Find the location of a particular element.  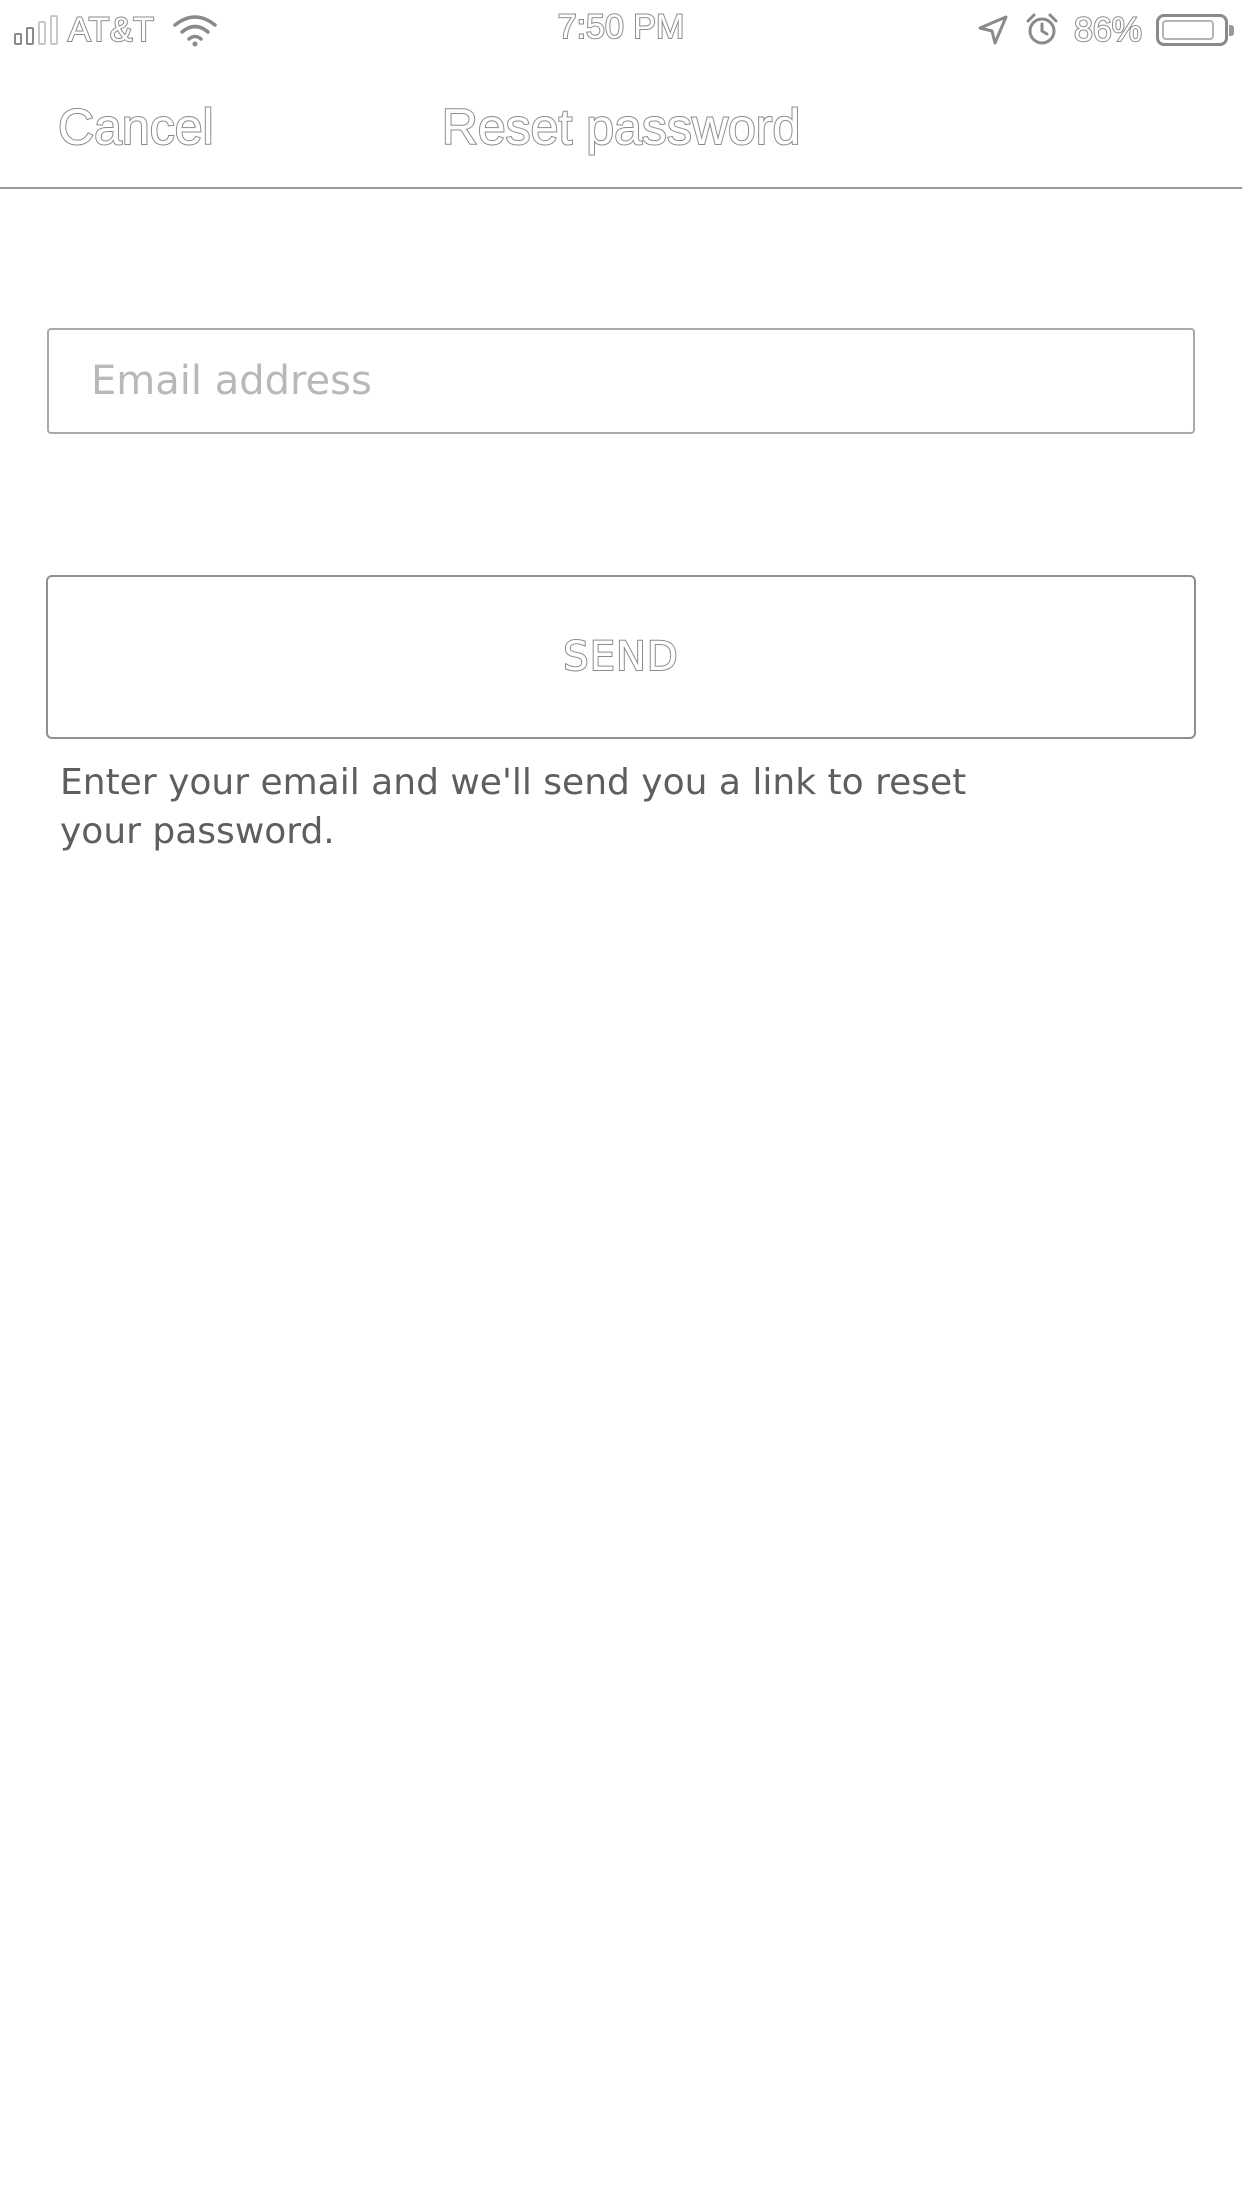

battery-icon is located at coordinates (1195, 30).